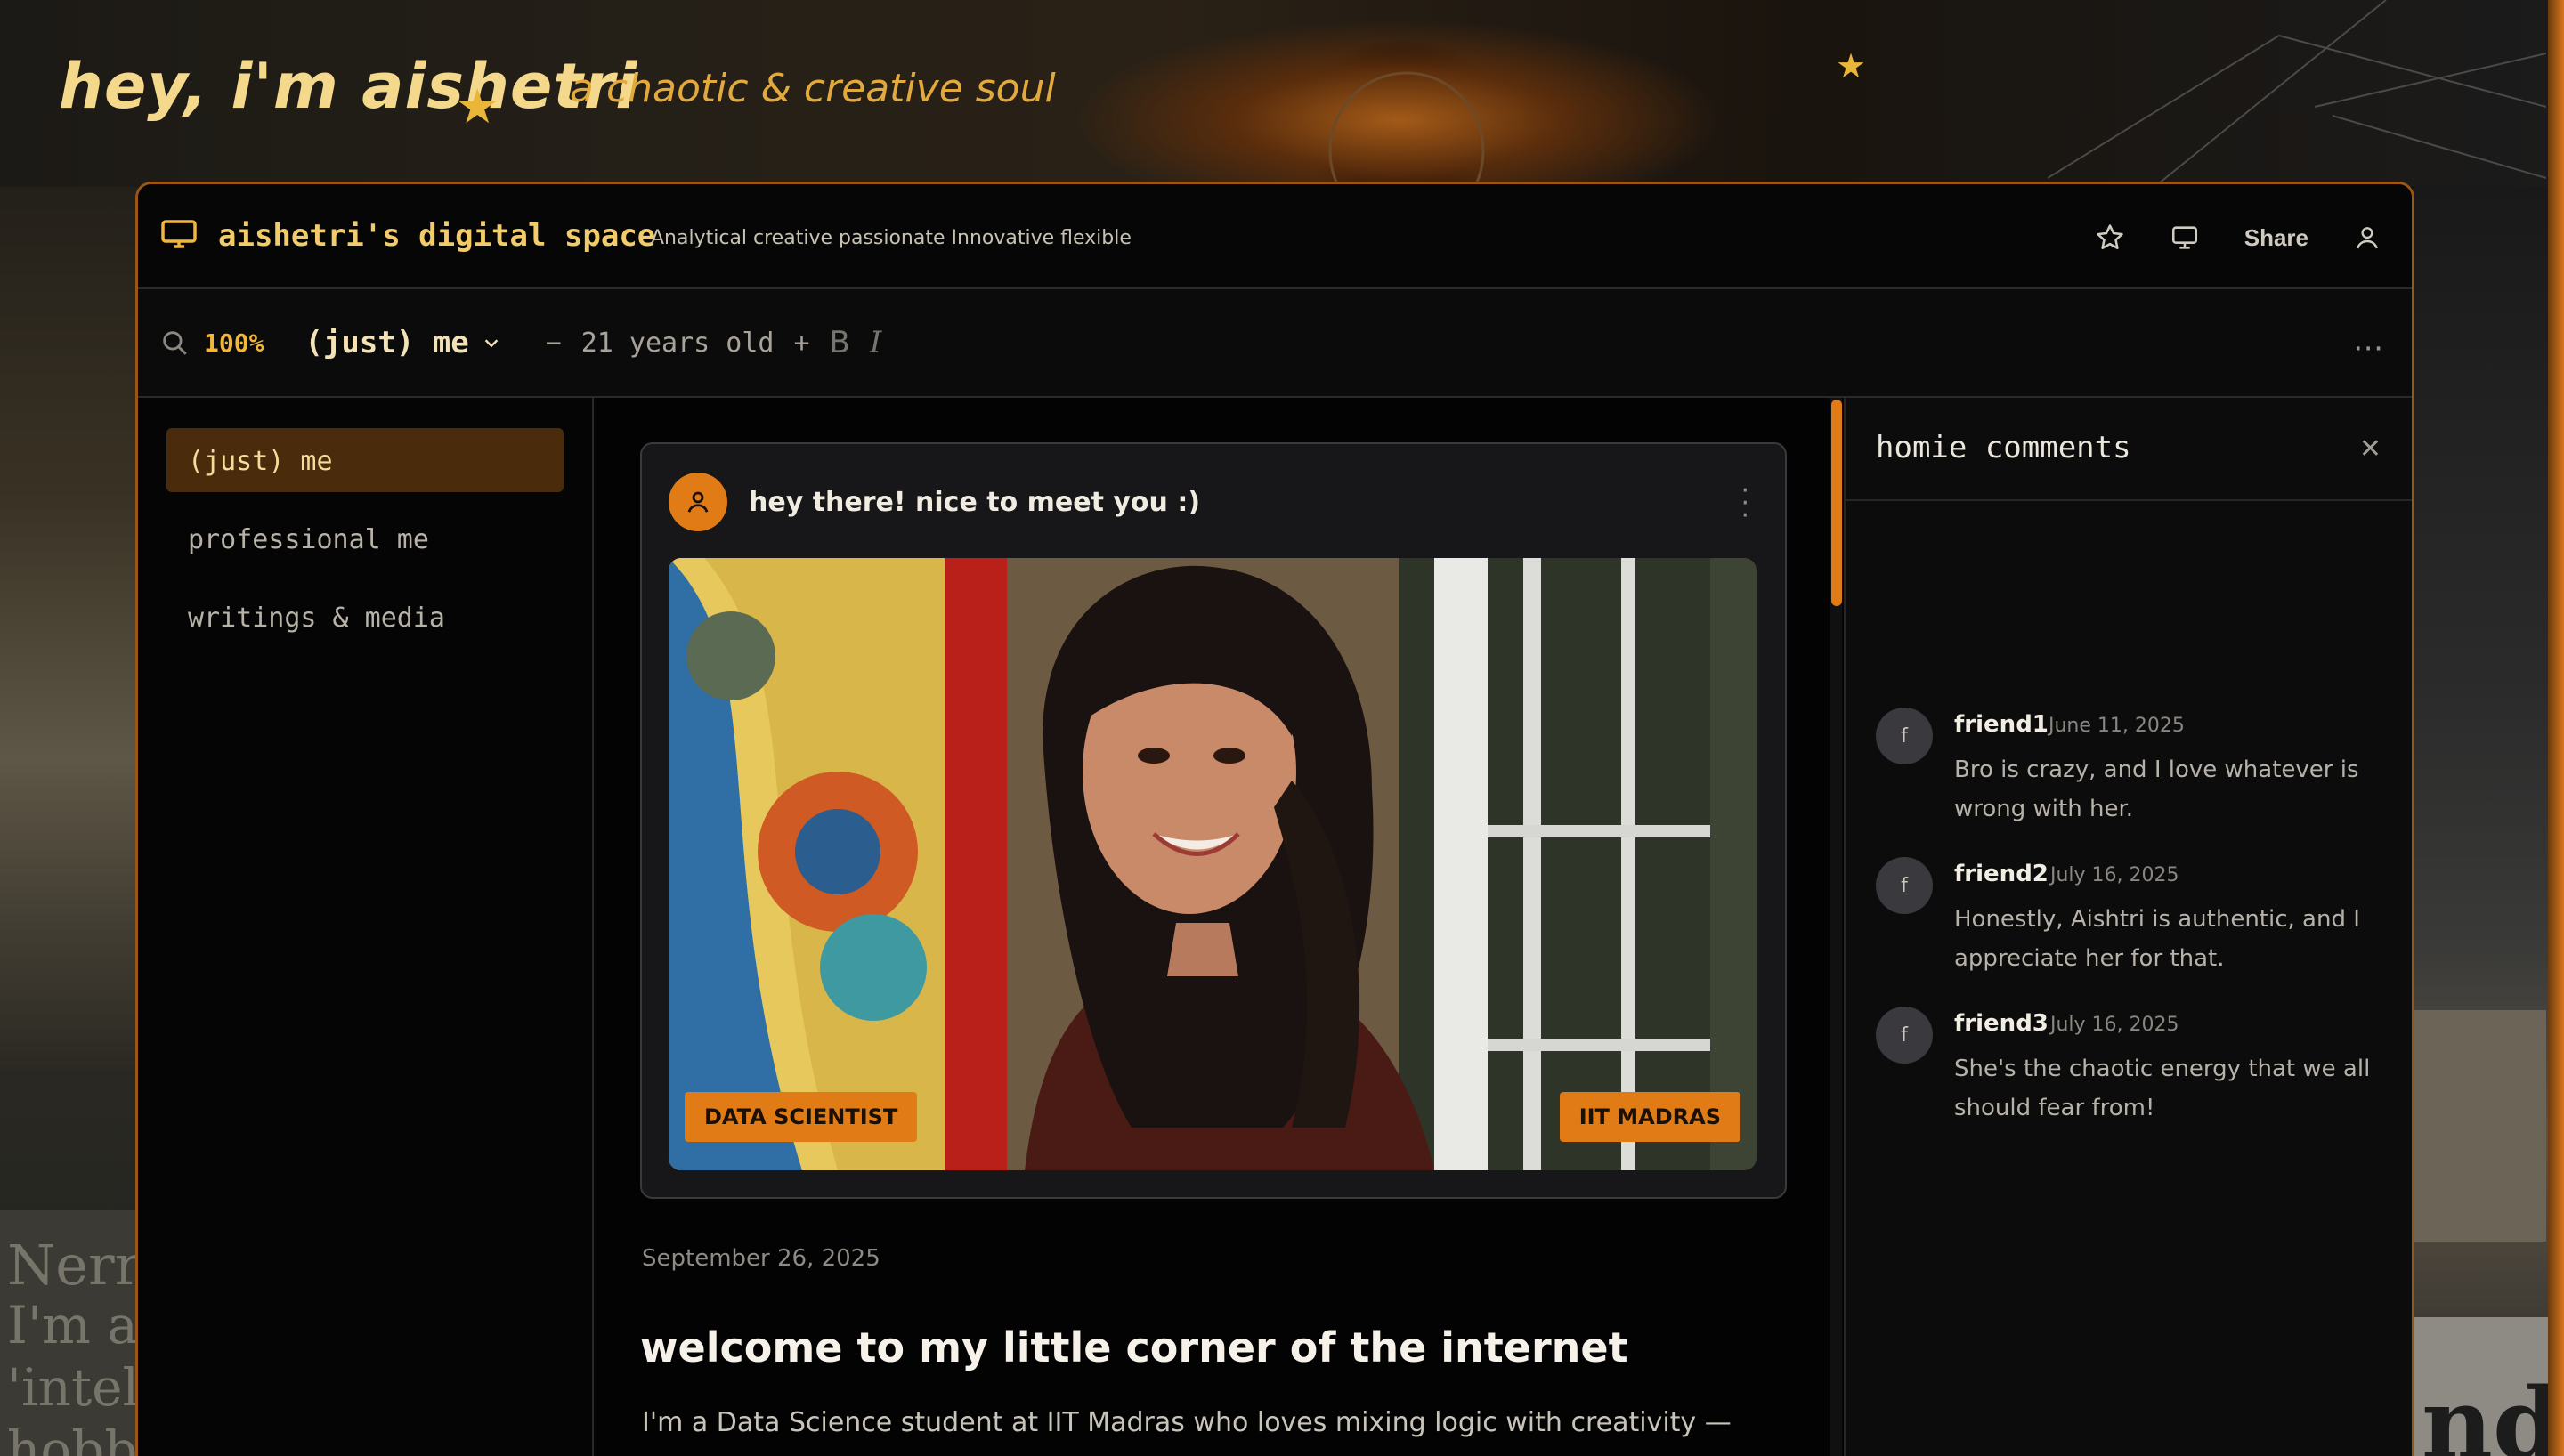  What do you see at coordinates (1836, 503) in the screenshot?
I see `scrollbar-thumb` at bounding box center [1836, 503].